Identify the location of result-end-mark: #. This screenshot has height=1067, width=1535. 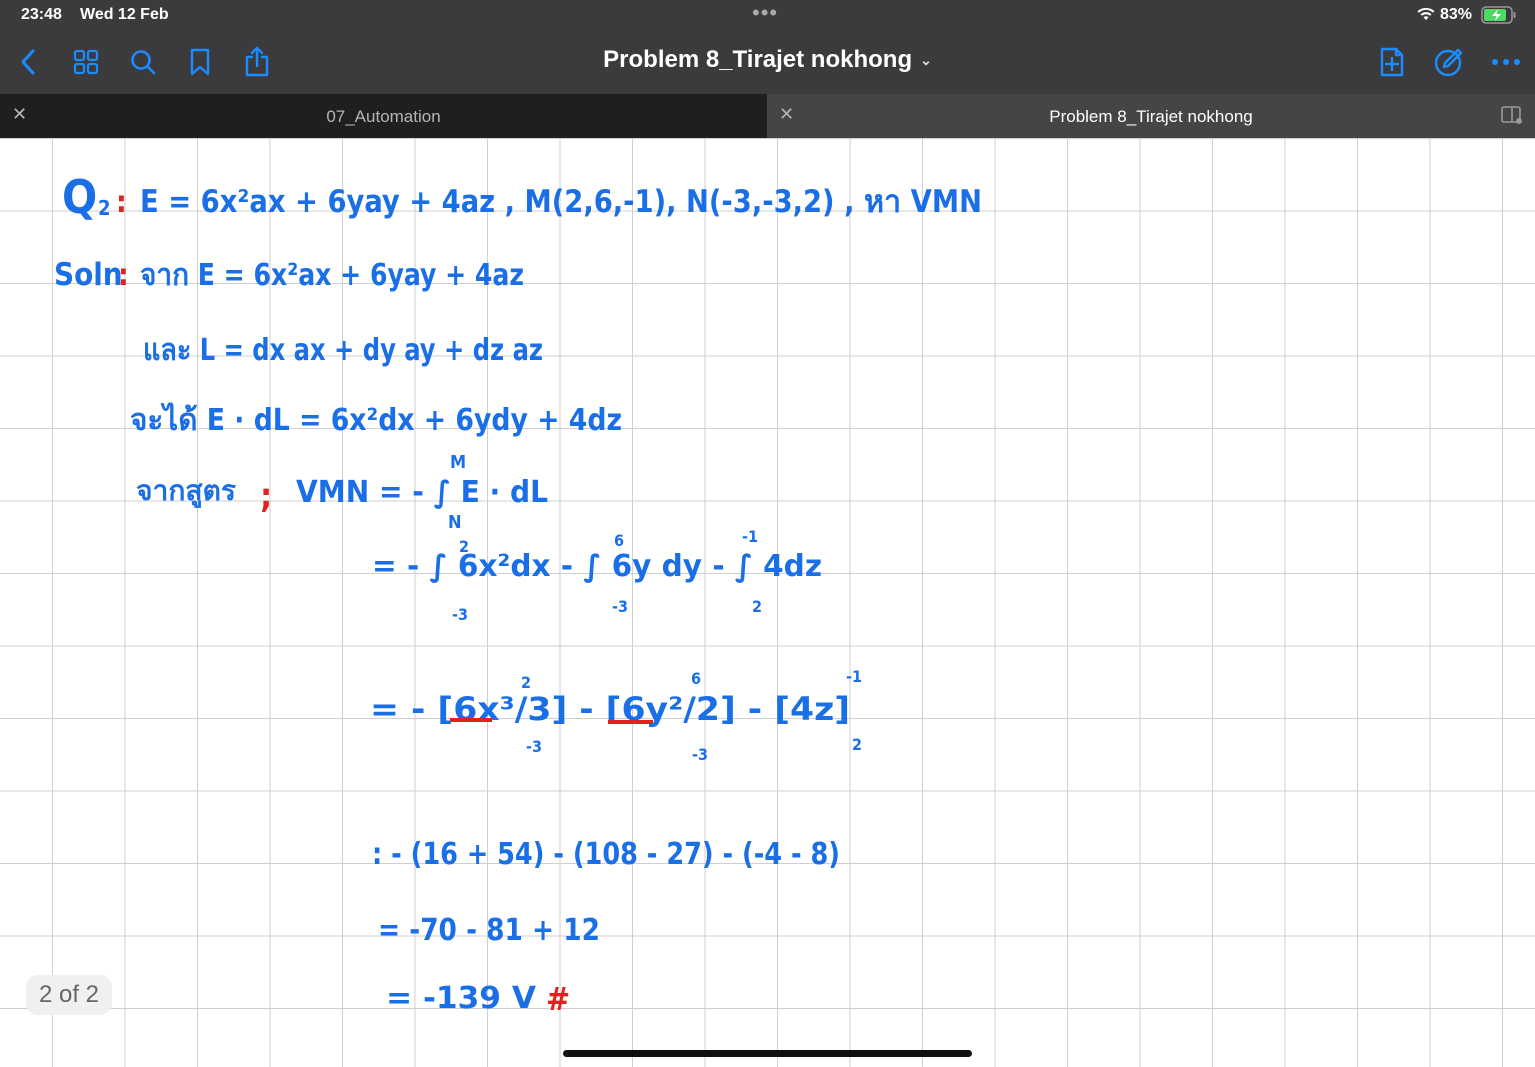
(558, 999).